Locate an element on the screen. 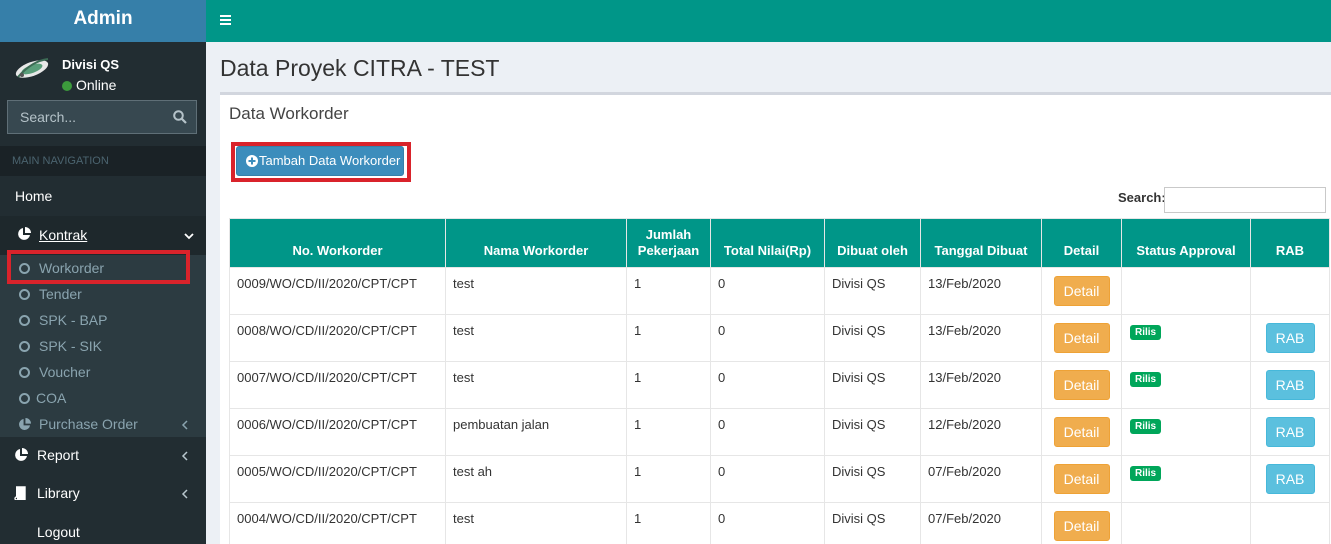 The width and height of the screenshot is (1331, 544). cell-tanggal: 12/Feb/2020 is located at coordinates (981, 432).